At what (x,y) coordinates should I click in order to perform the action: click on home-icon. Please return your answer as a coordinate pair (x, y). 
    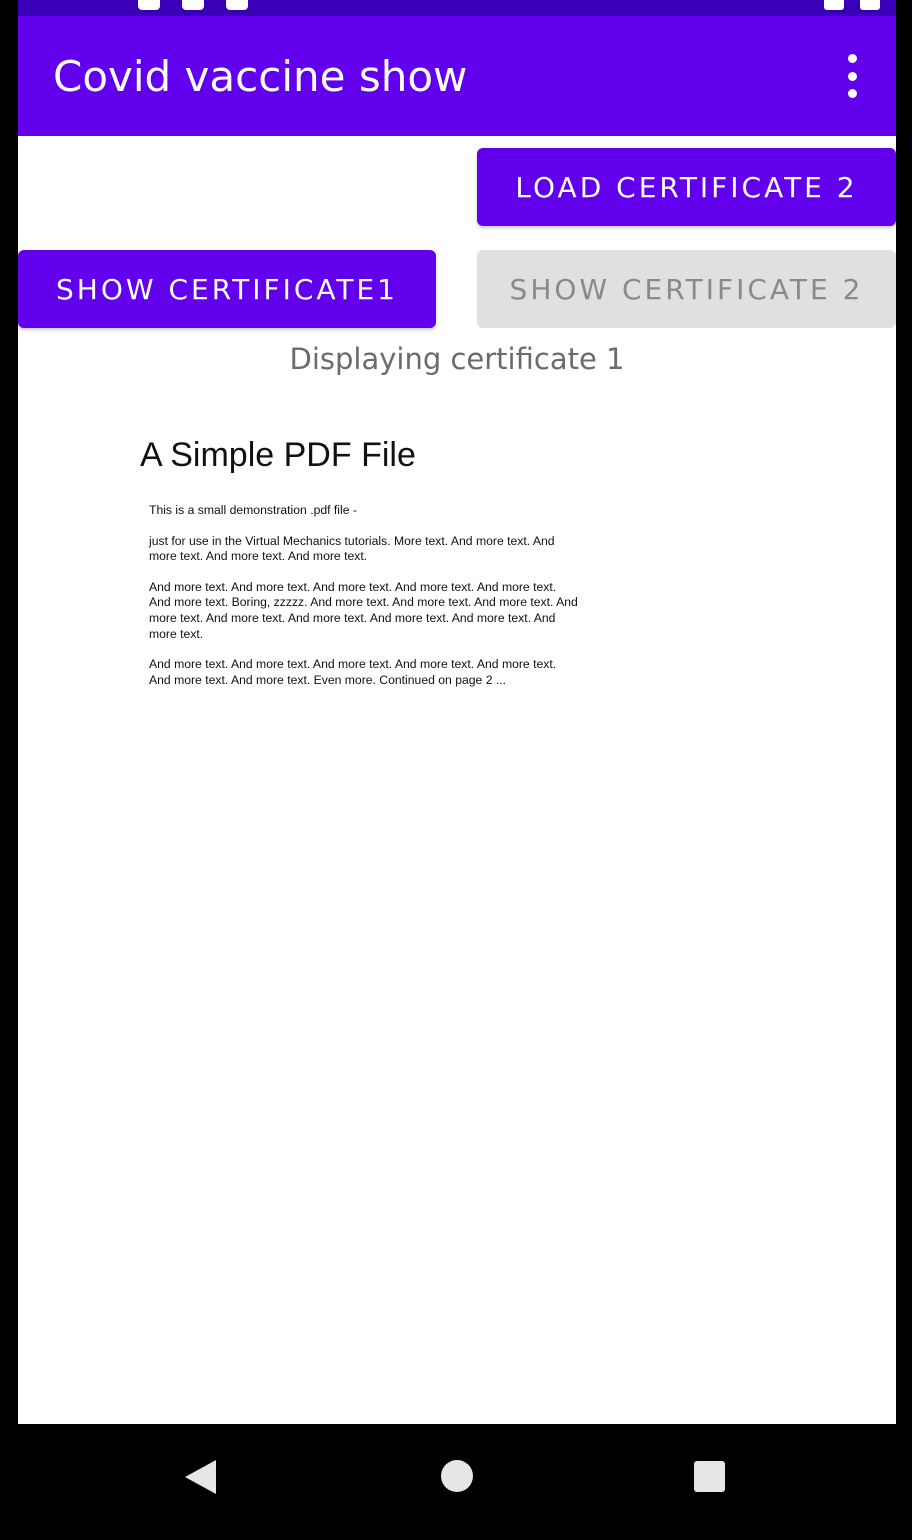
    Looking at the image, I should click on (457, 1476).